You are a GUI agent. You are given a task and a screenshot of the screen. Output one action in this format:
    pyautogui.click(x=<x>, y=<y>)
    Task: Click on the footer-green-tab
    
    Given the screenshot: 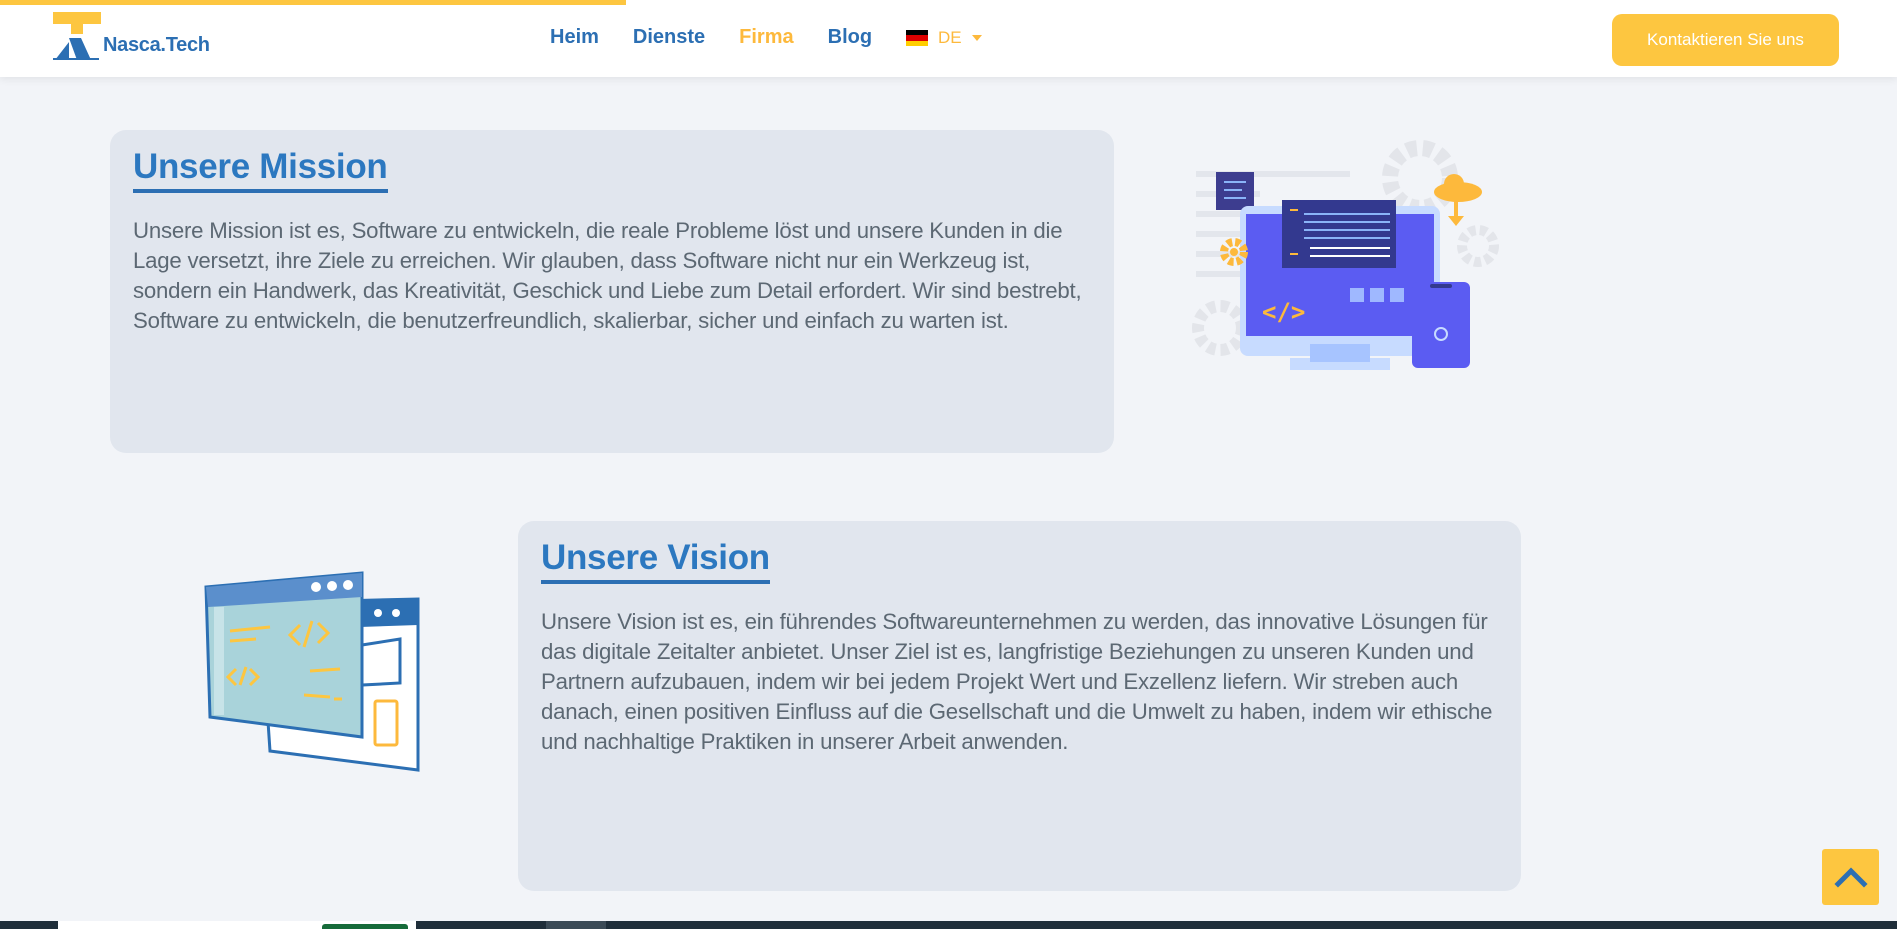 What is the action you would take?
    pyautogui.click(x=365, y=926)
    